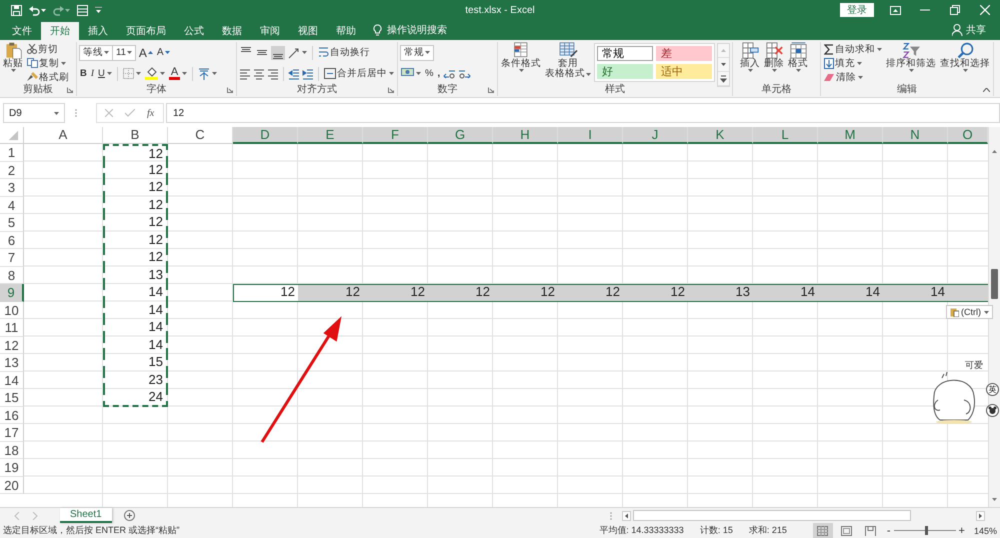 The width and height of the screenshot is (1000, 538). Describe the element at coordinates (259, 74) in the screenshot. I see `align-center-icon` at that location.